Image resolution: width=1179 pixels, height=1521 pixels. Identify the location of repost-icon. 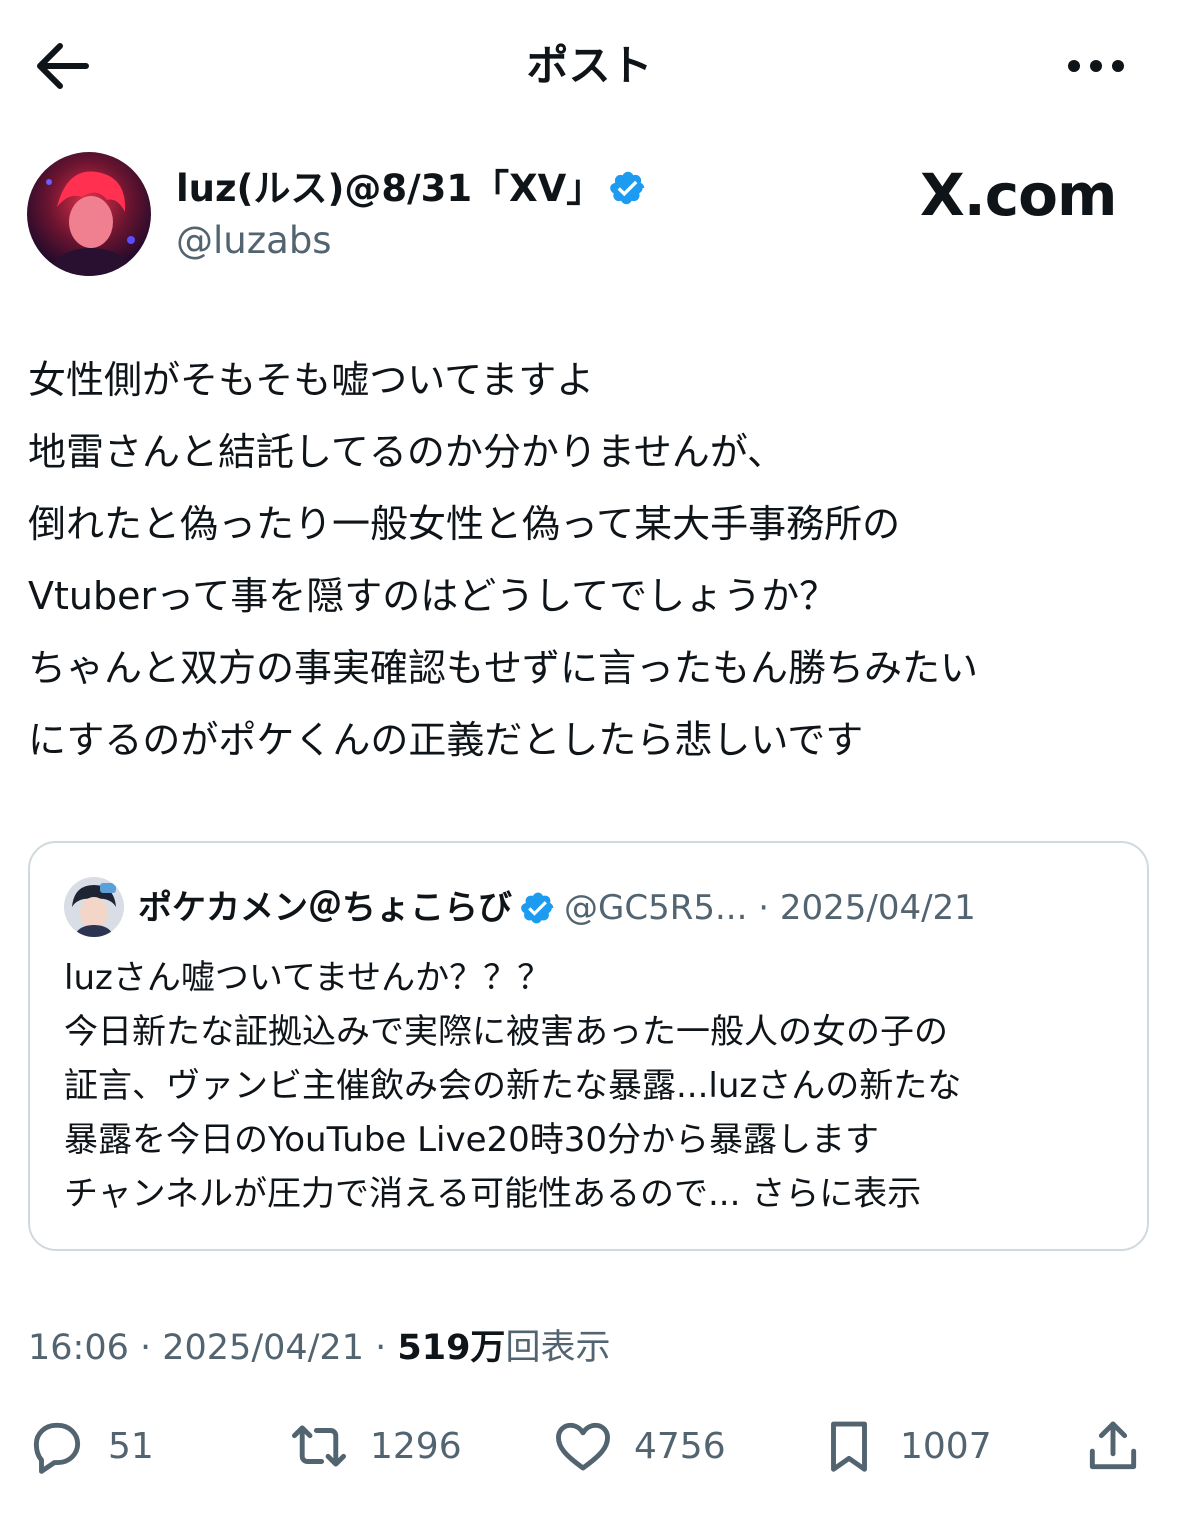
(319, 1446).